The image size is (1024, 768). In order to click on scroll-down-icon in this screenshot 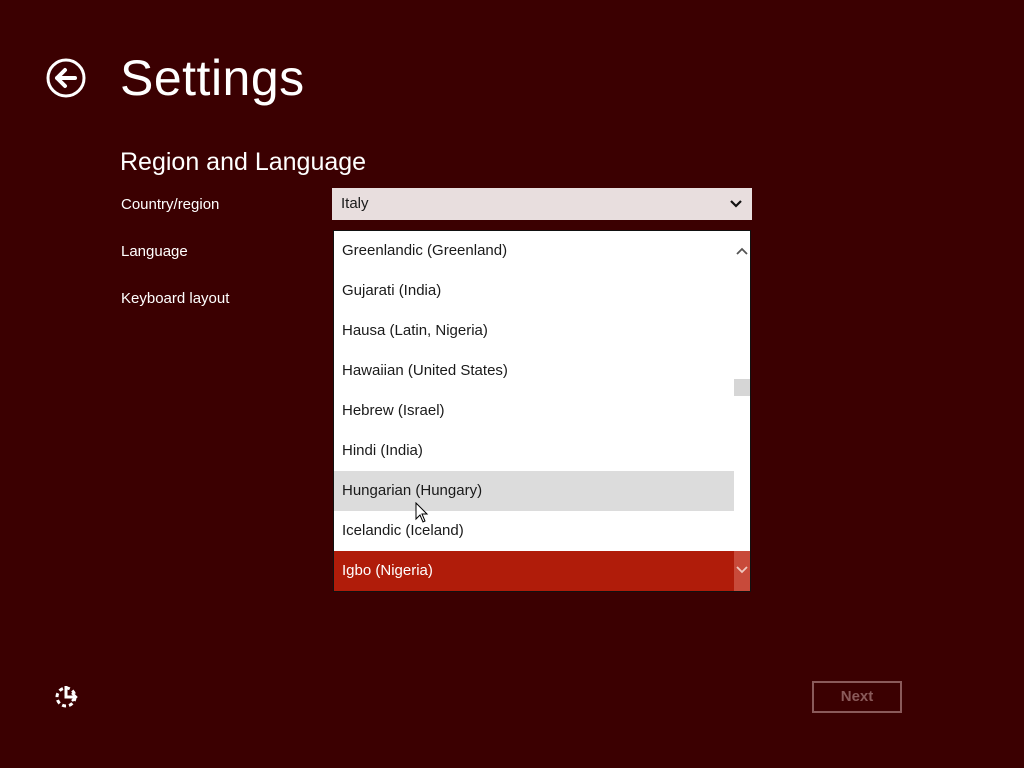, I will do `click(742, 570)`.